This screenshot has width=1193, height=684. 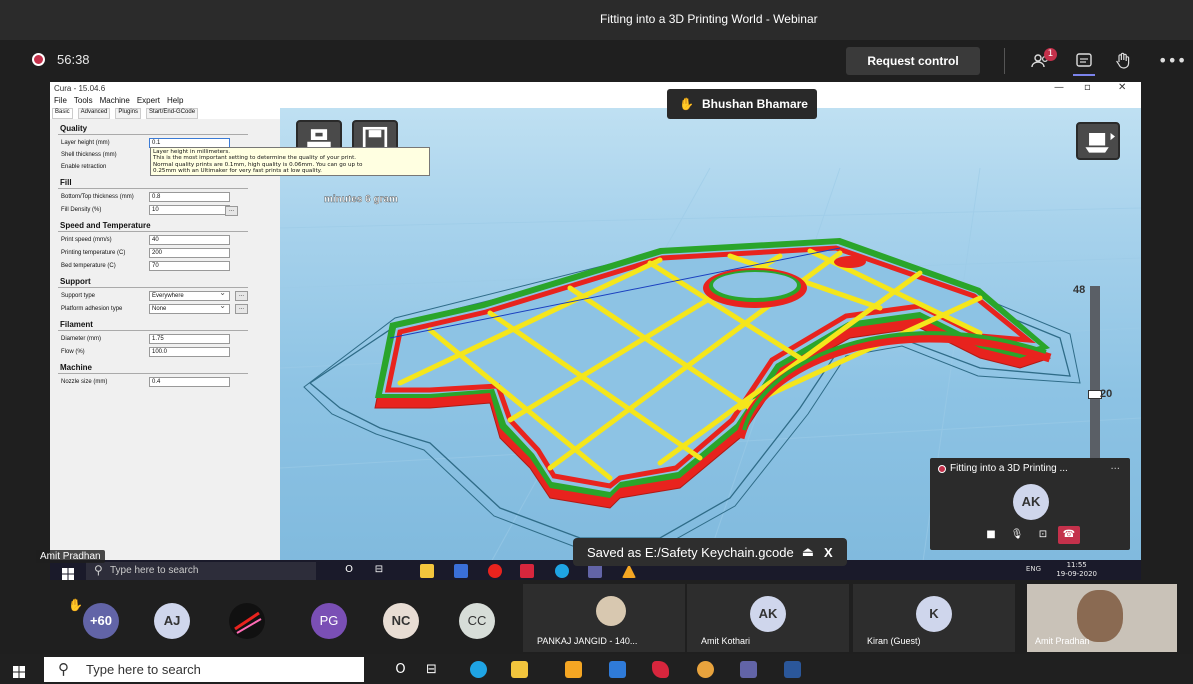 I want to click on print-speed-input: 40, so click(x=189, y=240).